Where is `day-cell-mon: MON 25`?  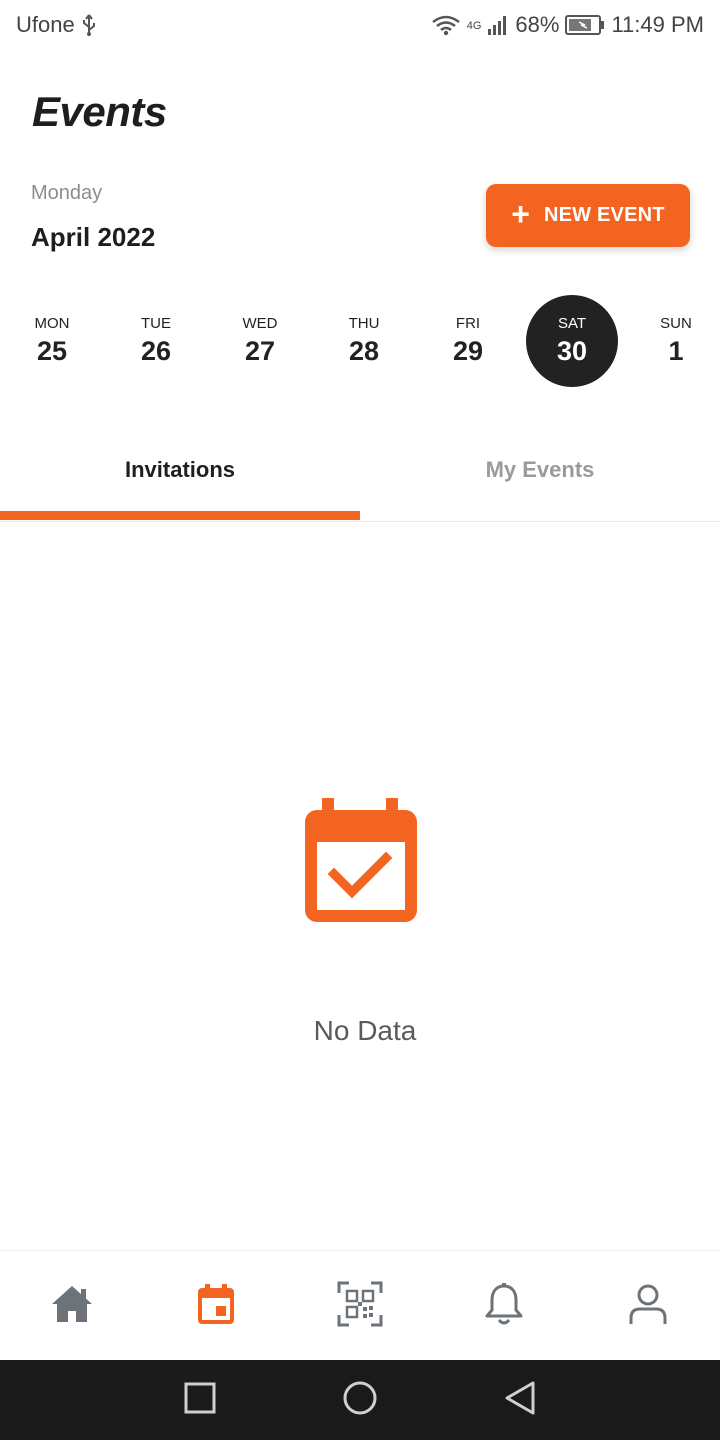
day-cell-mon: MON 25 is located at coordinates (52, 341).